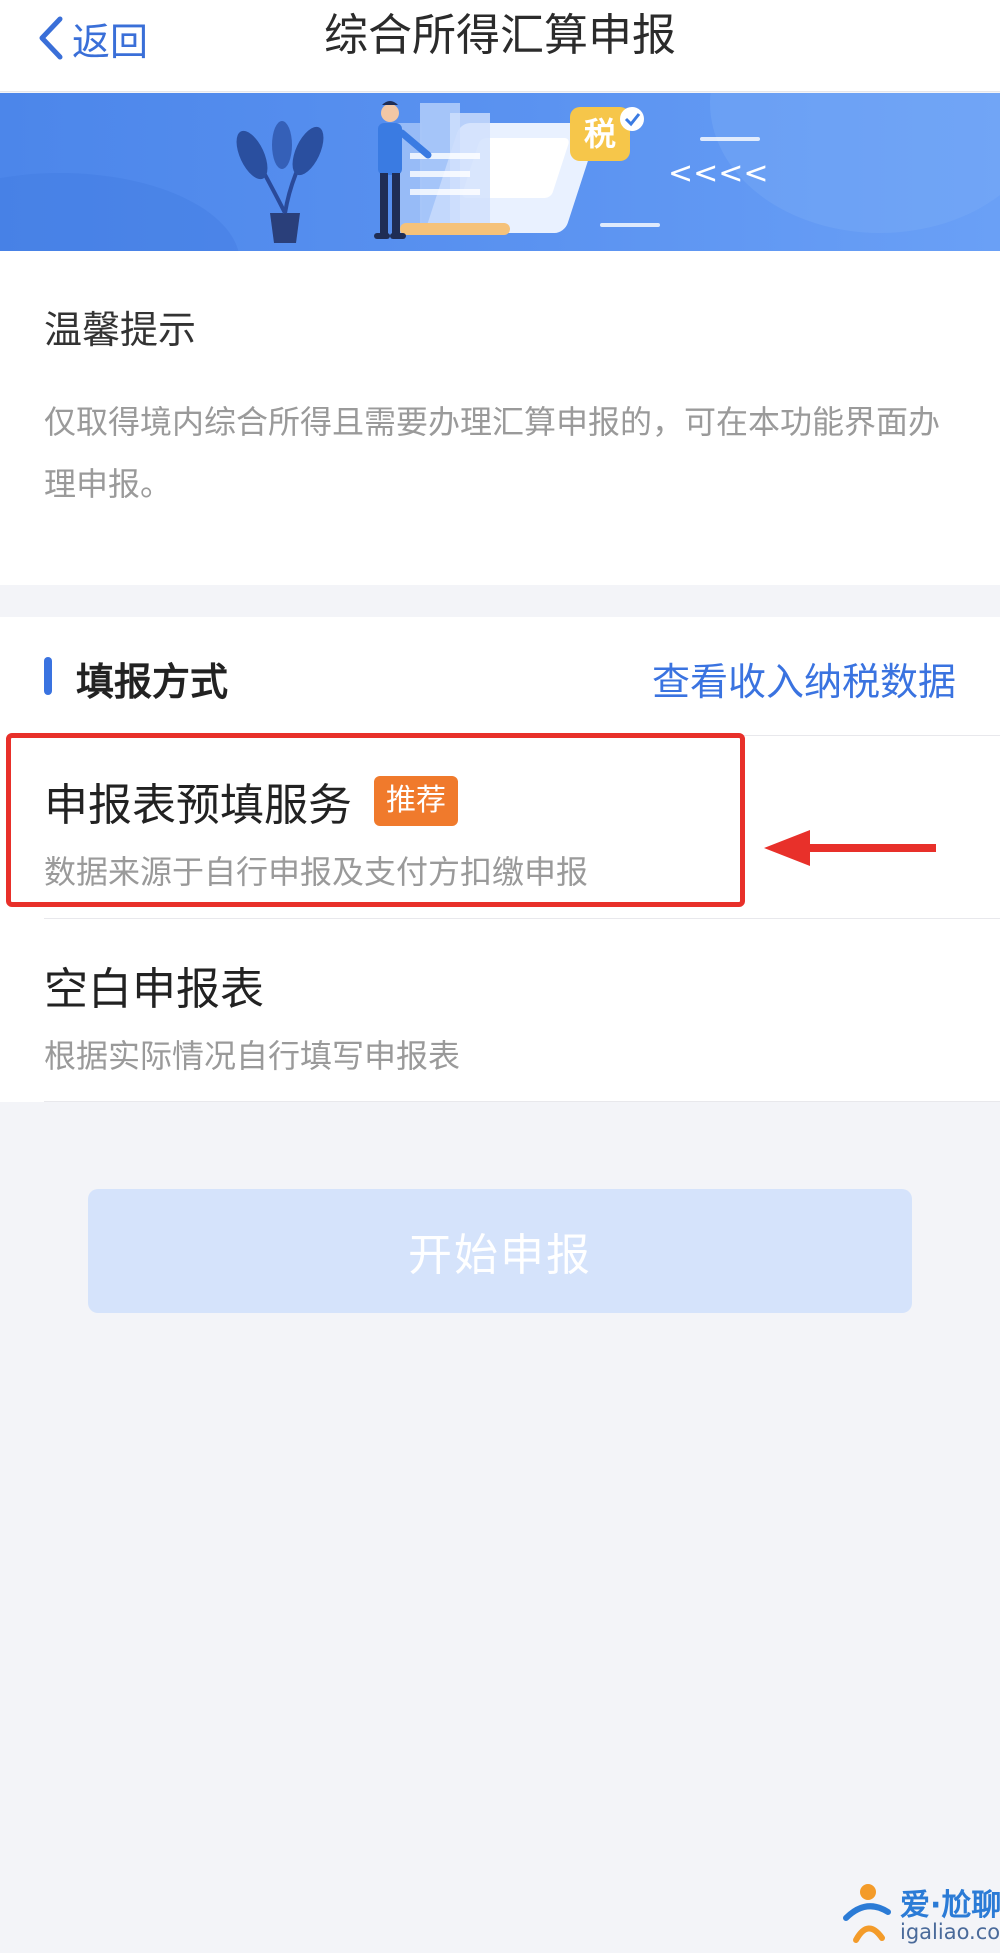  I want to click on nav-bar: 返回 综合所得汇算申报, so click(500, 46).